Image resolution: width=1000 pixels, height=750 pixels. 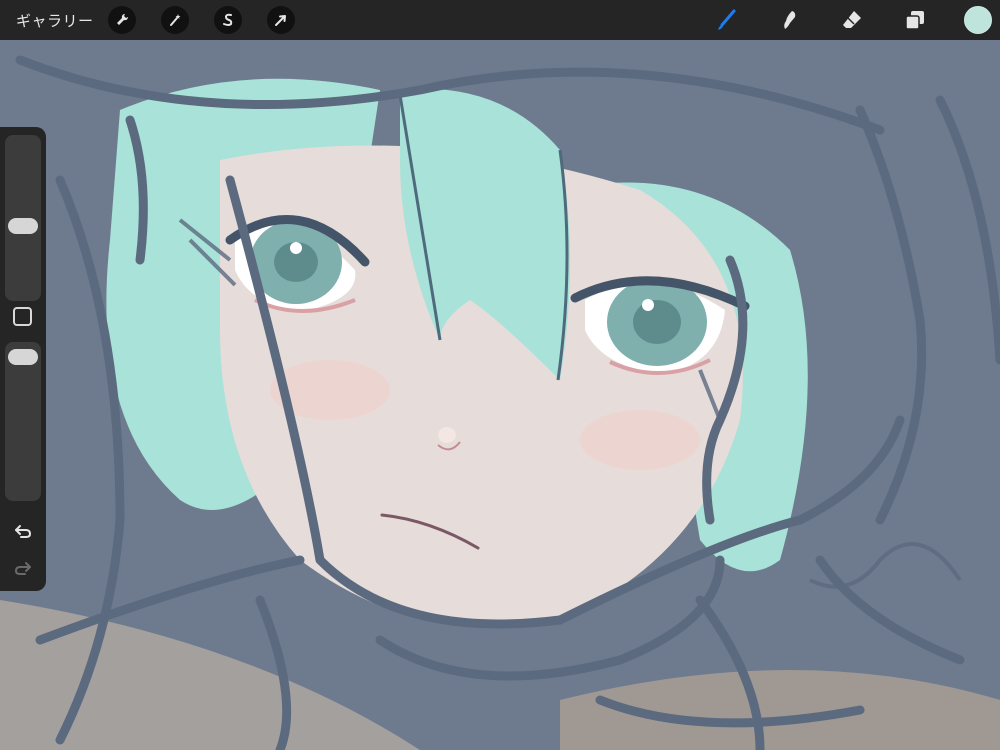 I want to click on magic-wand-icon, so click(x=175, y=20).